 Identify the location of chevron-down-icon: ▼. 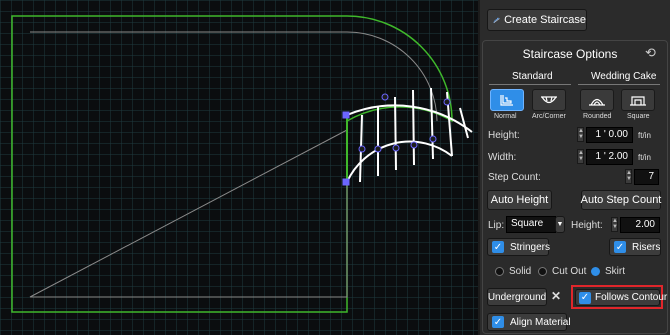
(560, 224).